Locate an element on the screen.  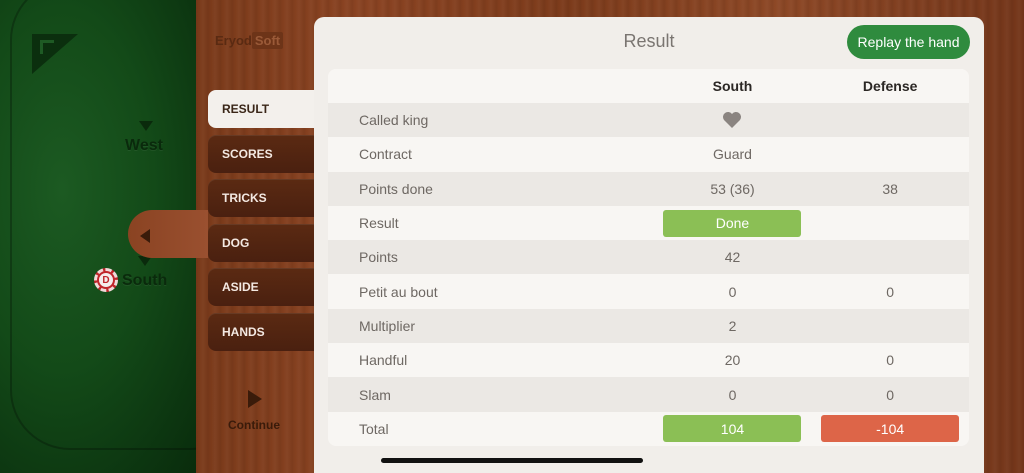
sidebar-item-dog: DOG is located at coordinates (268, 243).